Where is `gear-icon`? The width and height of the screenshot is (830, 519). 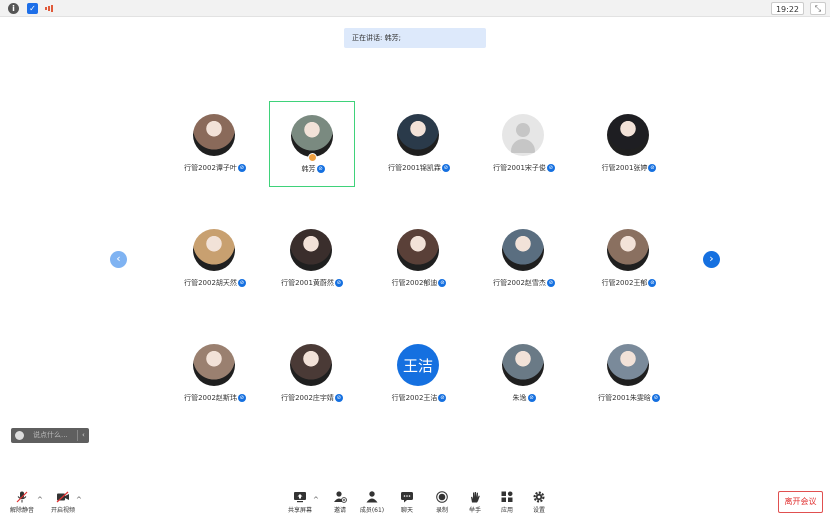 gear-icon is located at coordinates (539, 497).